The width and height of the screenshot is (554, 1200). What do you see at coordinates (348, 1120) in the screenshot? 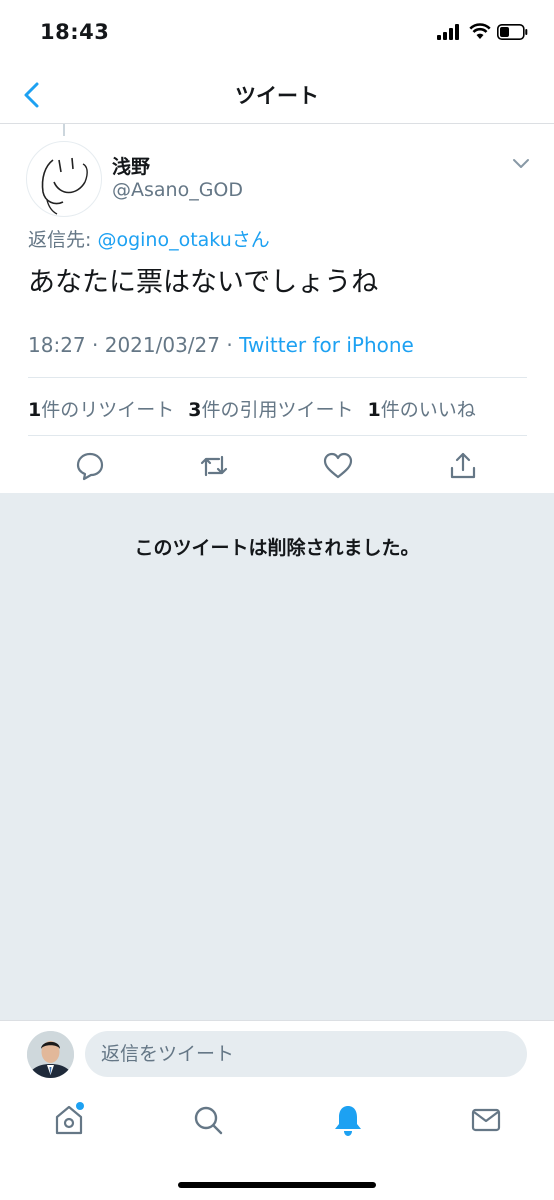
I see `notifications-icon` at bounding box center [348, 1120].